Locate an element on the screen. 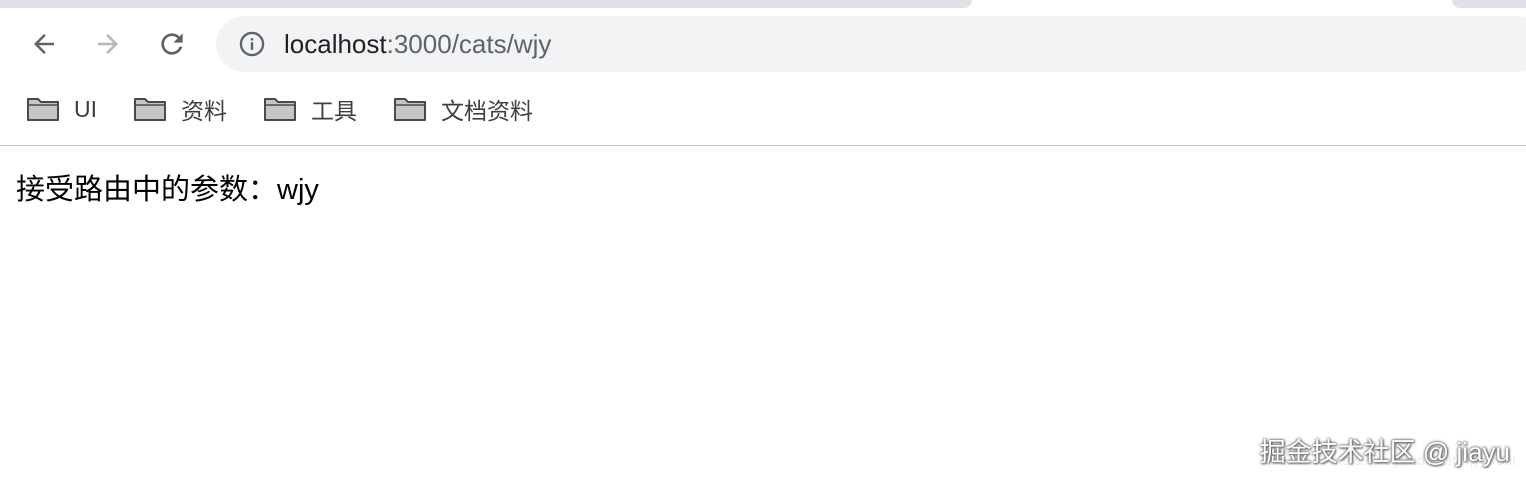 This screenshot has width=1526, height=480. back-button is located at coordinates (44, 44).